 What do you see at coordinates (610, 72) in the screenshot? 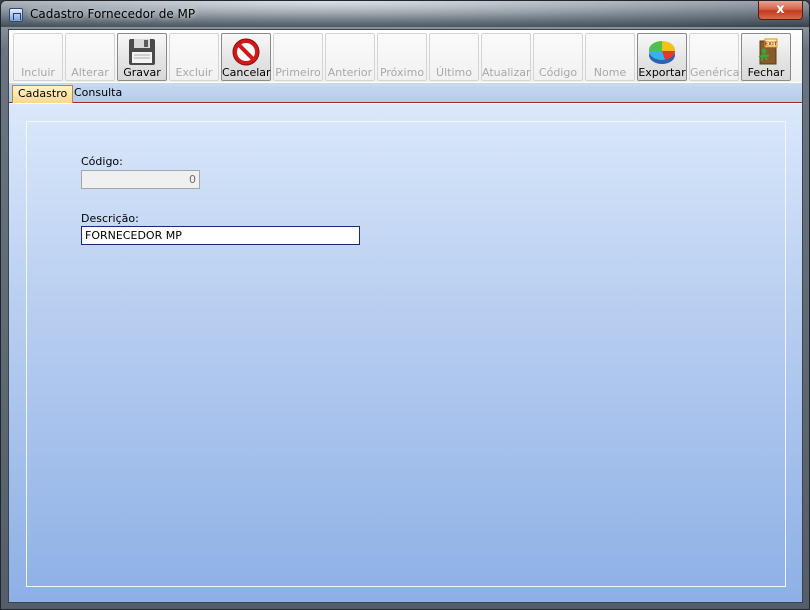
I see `nome-label: Nome` at bounding box center [610, 72].